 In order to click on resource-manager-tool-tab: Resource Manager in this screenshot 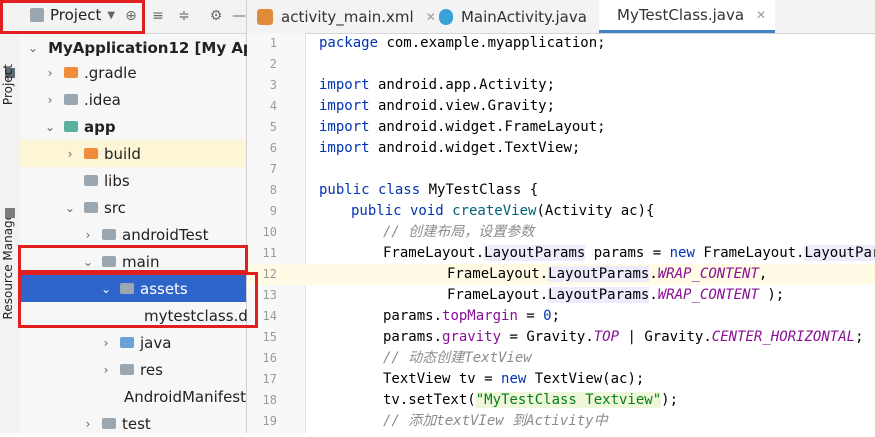, I will do `click(10, 207)`.